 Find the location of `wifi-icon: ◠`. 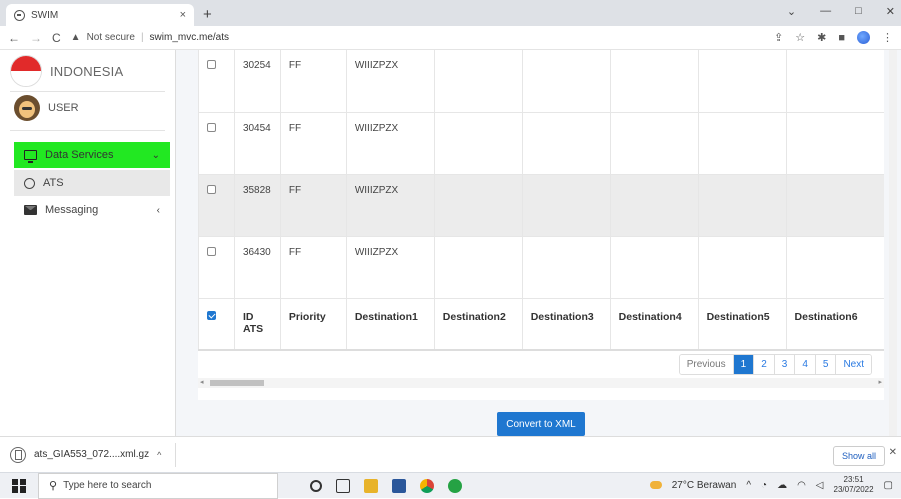

wifi-icon: ◠ is located at coordinates (801, 485).